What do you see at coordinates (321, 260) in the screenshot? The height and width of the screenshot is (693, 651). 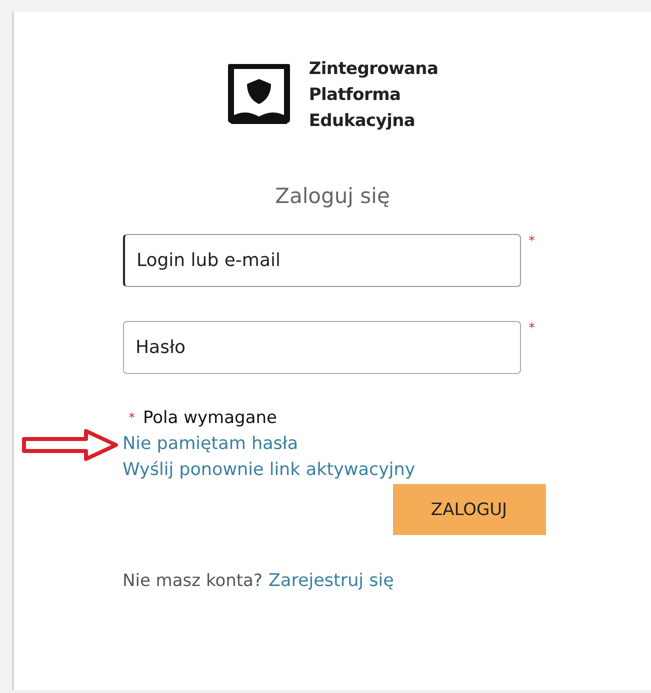 I see `input-field: Login lub e-mail` at bounding box center [321, 260].